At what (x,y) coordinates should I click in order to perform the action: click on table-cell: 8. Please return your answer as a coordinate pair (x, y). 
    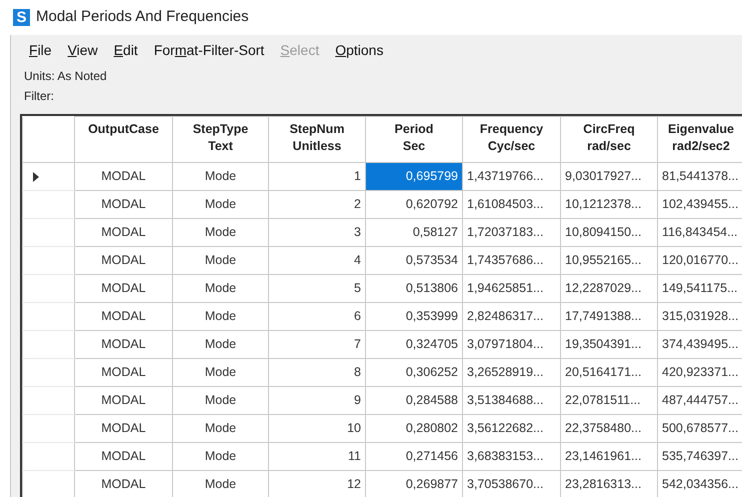
    Looking at the image, I should click on (317, 372).